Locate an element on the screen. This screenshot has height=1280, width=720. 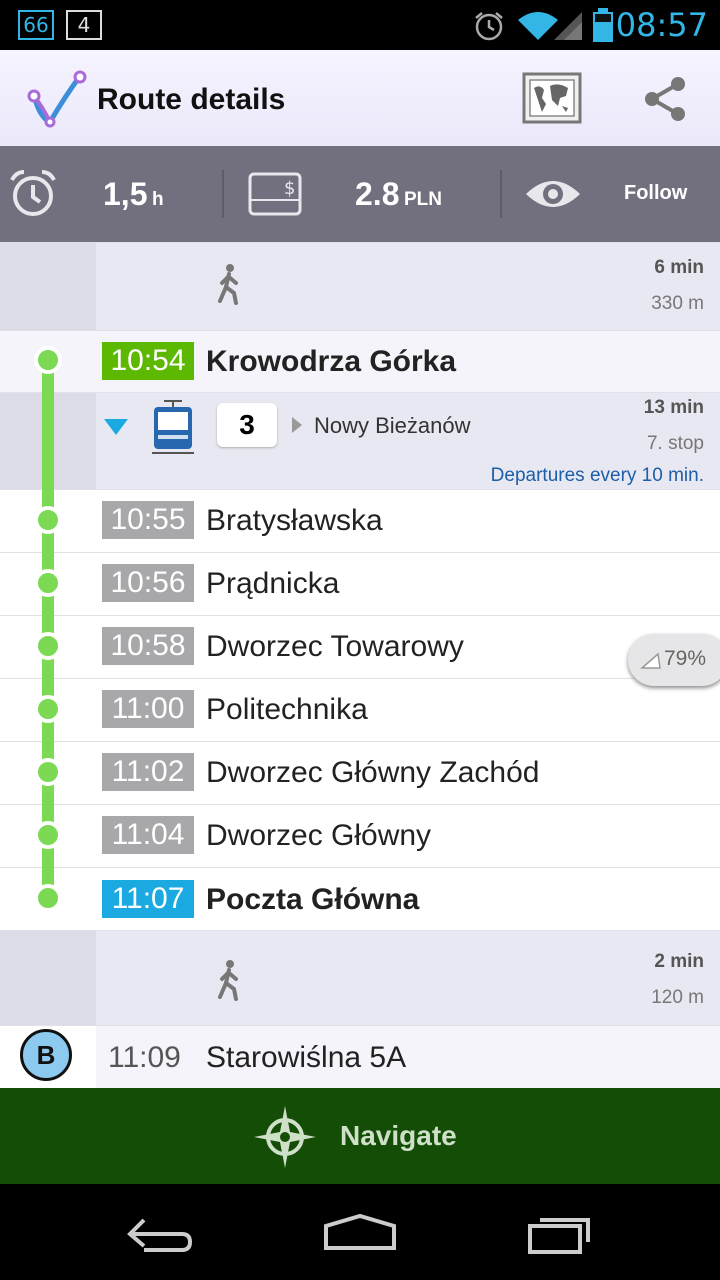
duration: 1,5 h is located at coordinates (133, 194).